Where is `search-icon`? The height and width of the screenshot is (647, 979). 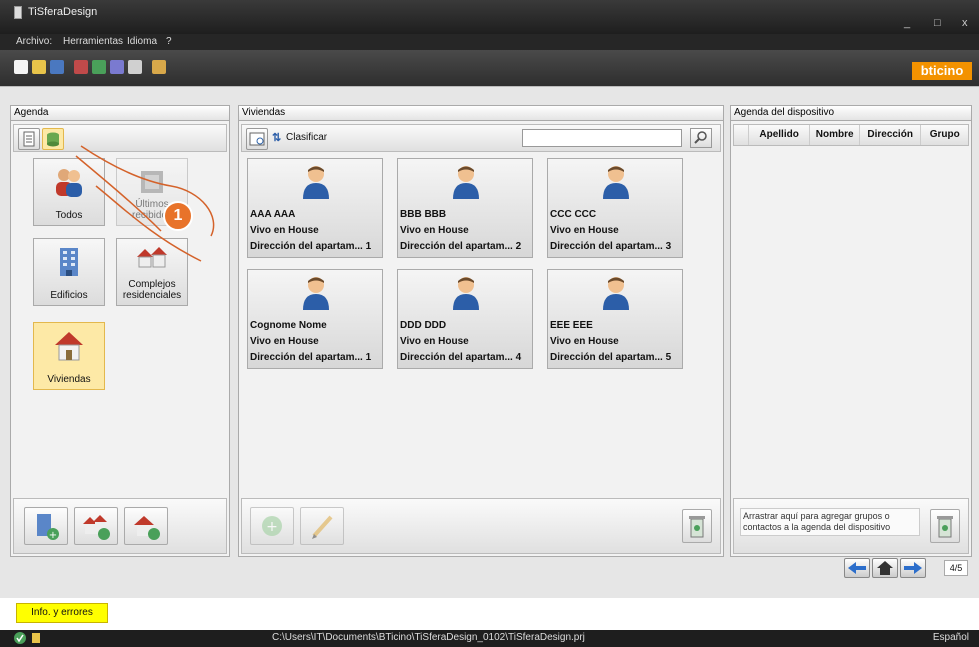 search-icon is located at coordinates (700, 137).